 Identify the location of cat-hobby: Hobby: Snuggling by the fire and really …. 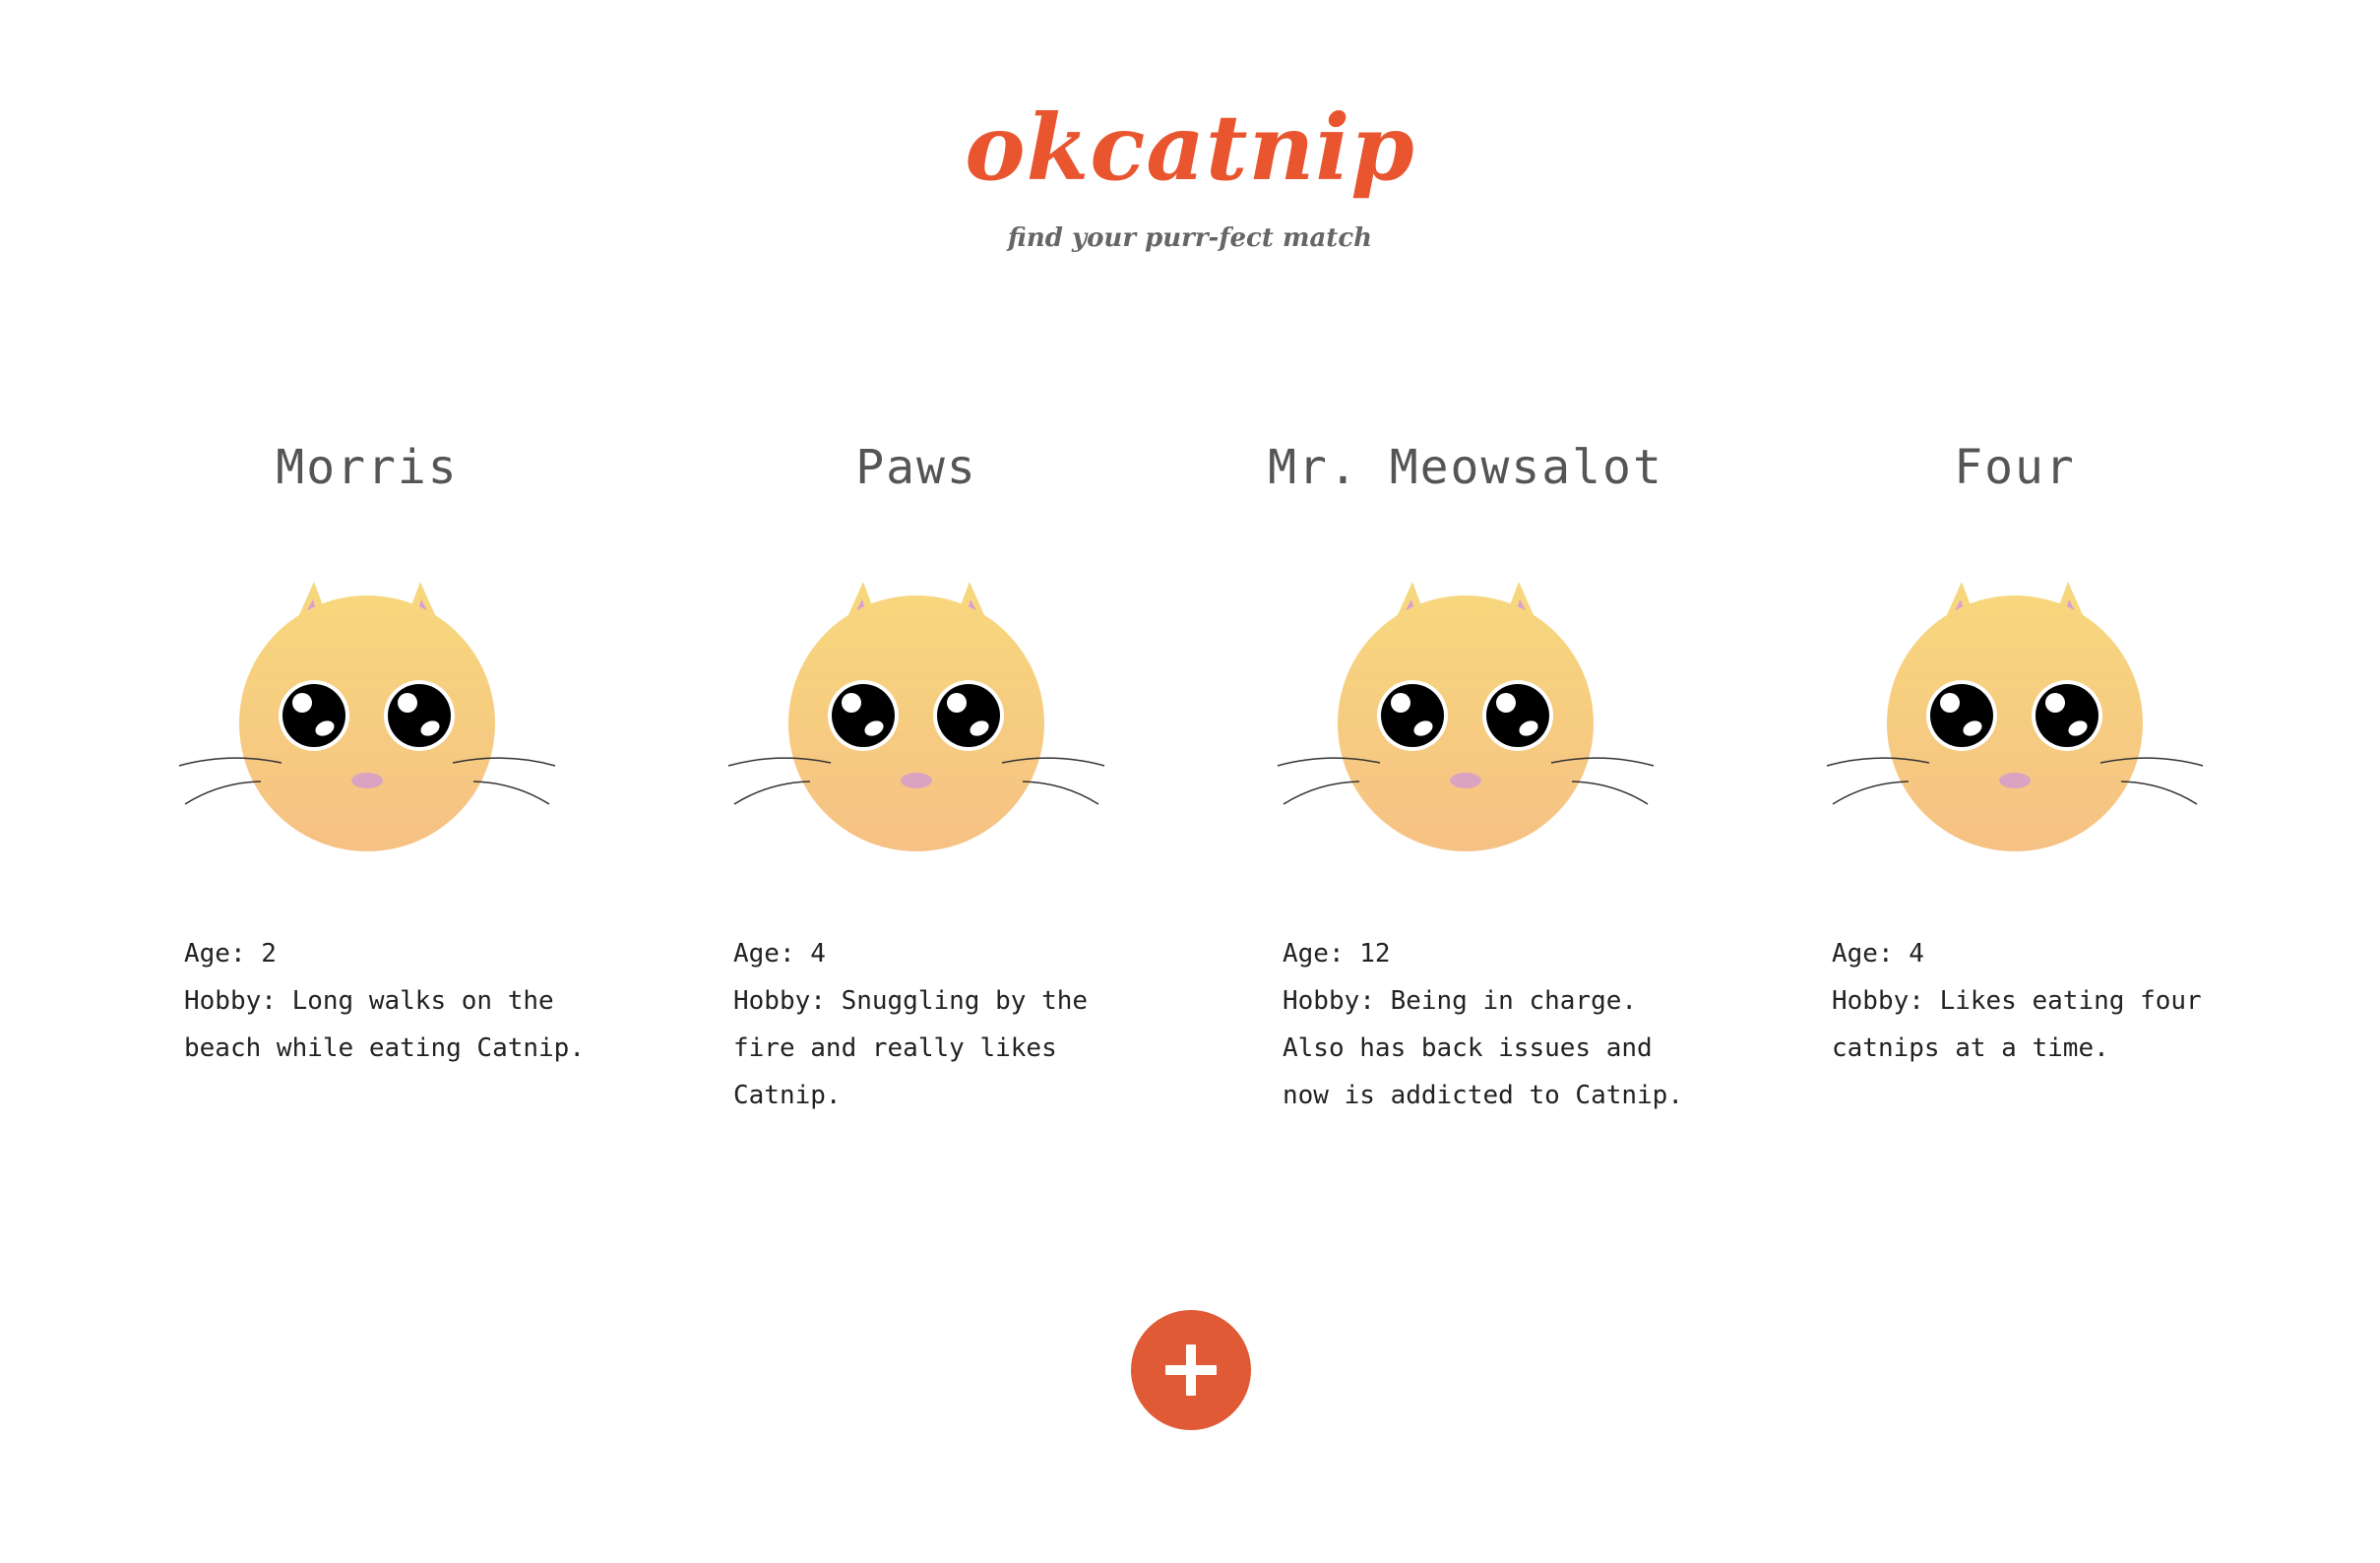
(911, 1048).